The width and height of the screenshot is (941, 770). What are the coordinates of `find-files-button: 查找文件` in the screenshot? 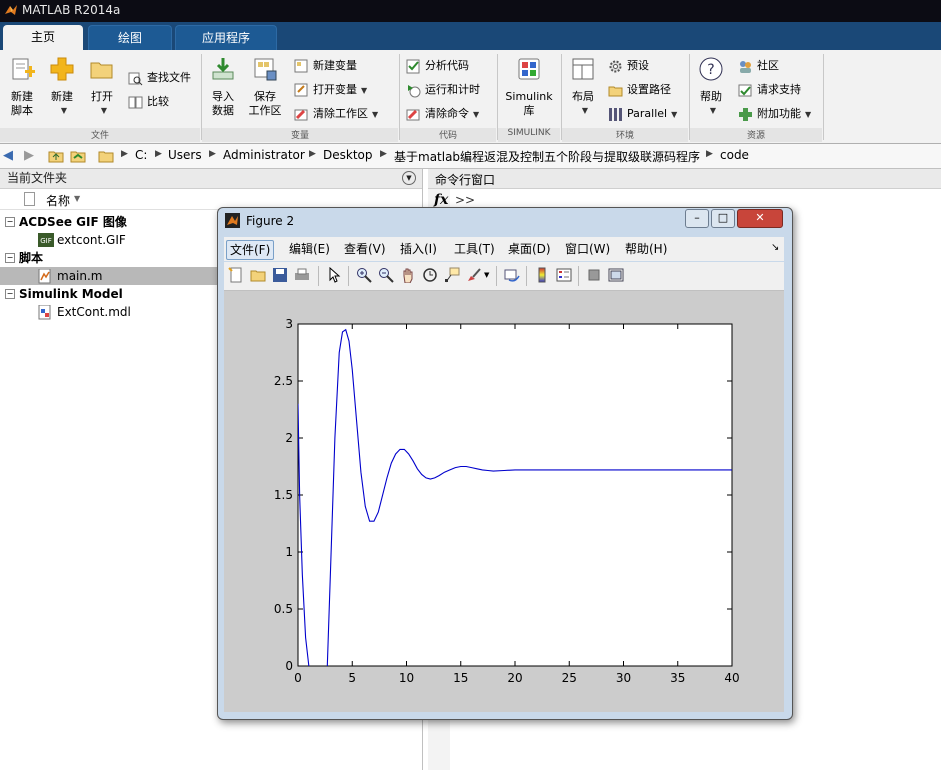 It's located at (159, 78).